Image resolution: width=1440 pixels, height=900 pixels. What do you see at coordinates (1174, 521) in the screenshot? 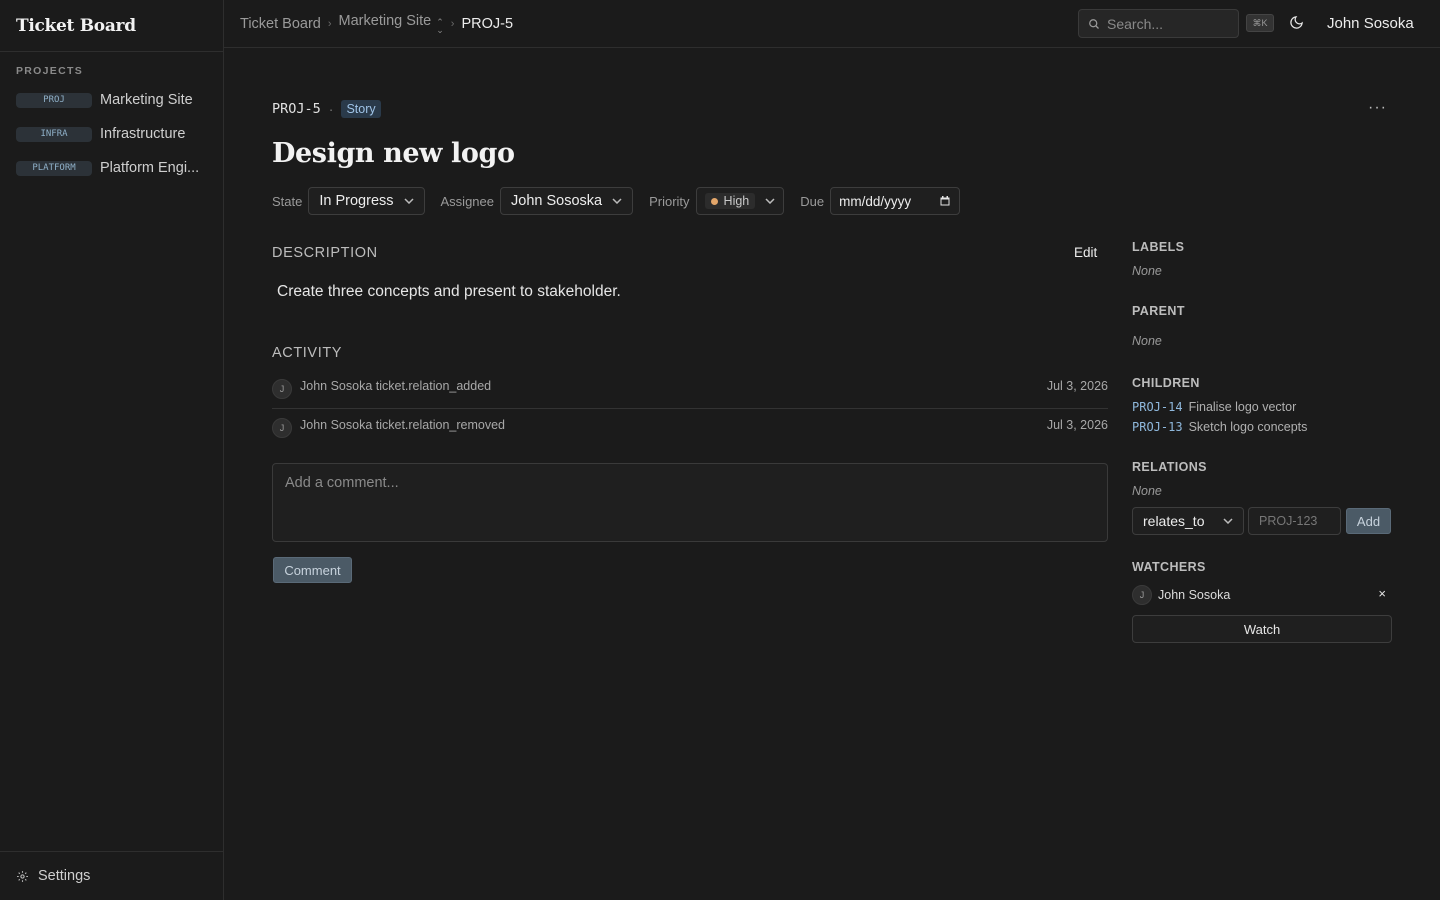
I see `relation-type-value: relates_to` at bounding box center [1174, 521].